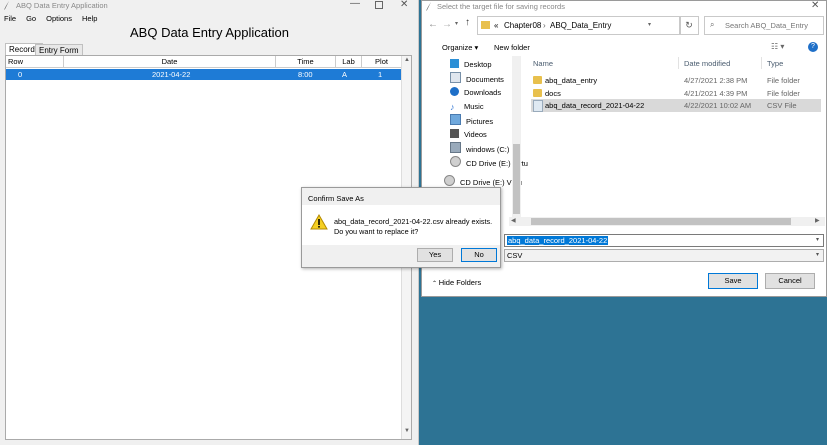 The height and width of the screenshot is (445, 827). I want to click on menu-file: File, so click(10, 18).